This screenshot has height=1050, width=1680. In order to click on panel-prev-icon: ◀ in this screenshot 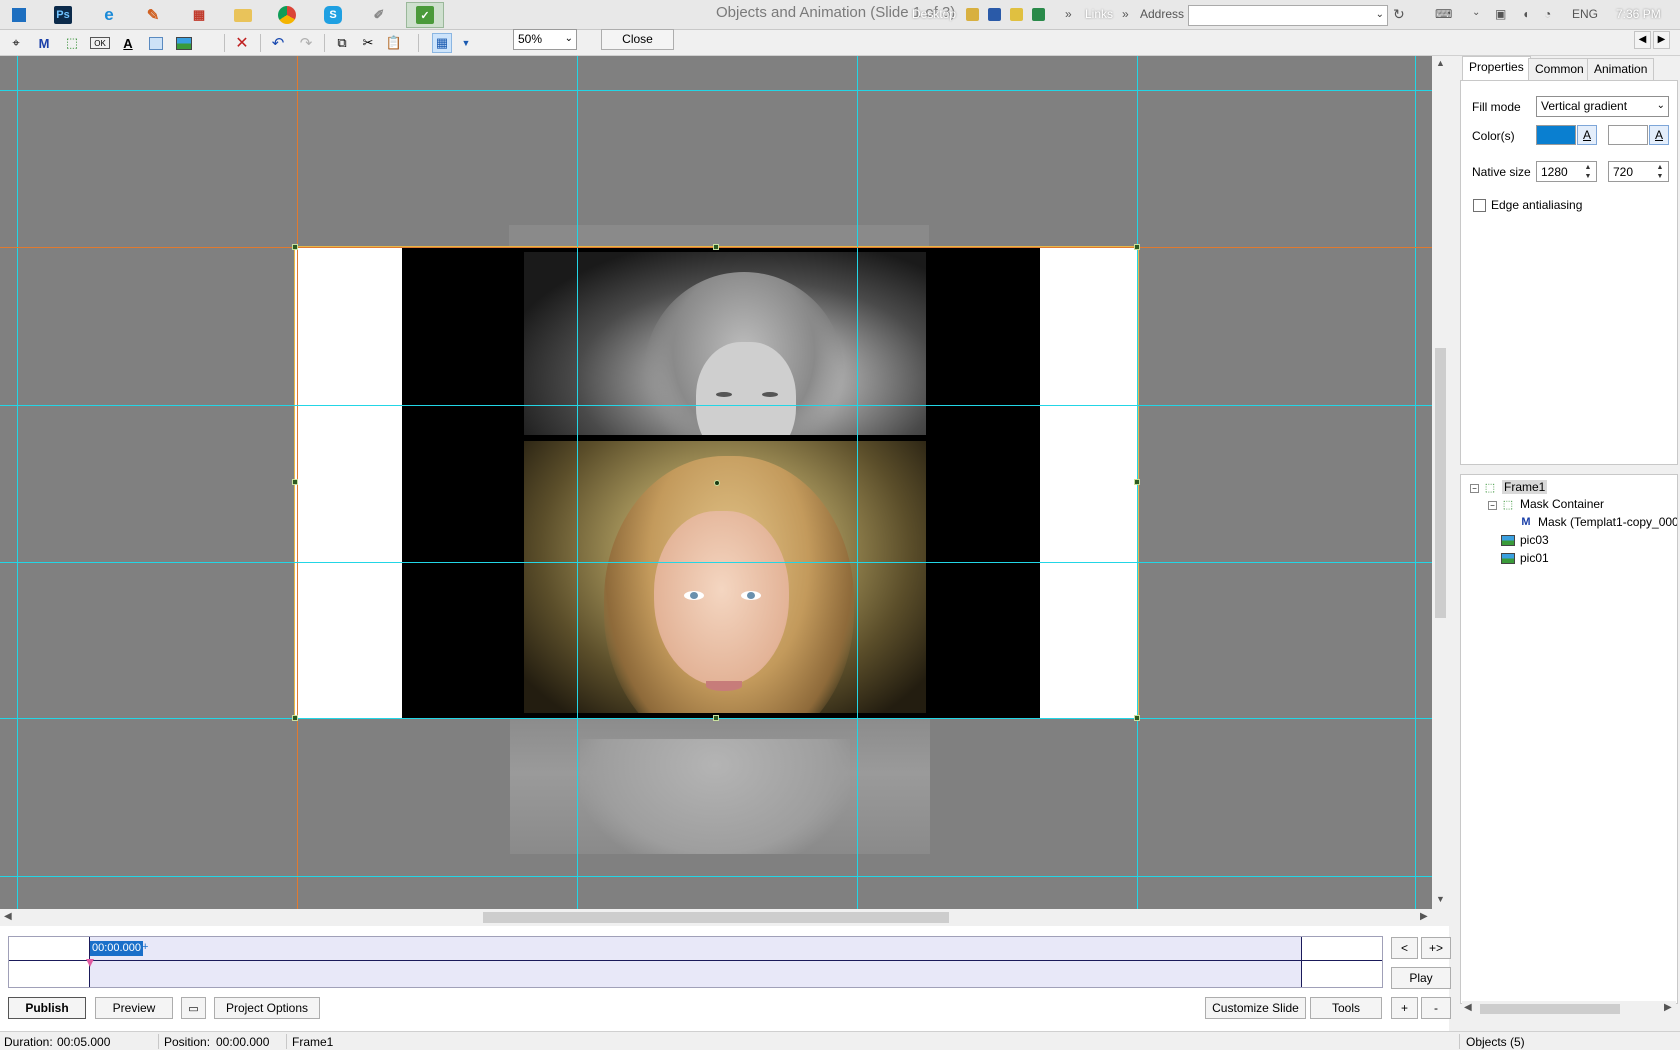, I will do `click(1642, 40)`.